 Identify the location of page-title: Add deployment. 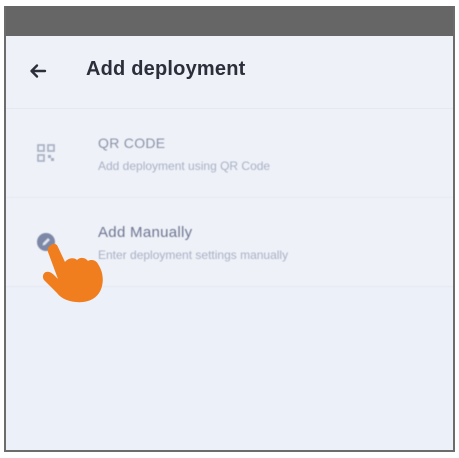
(166, 69).